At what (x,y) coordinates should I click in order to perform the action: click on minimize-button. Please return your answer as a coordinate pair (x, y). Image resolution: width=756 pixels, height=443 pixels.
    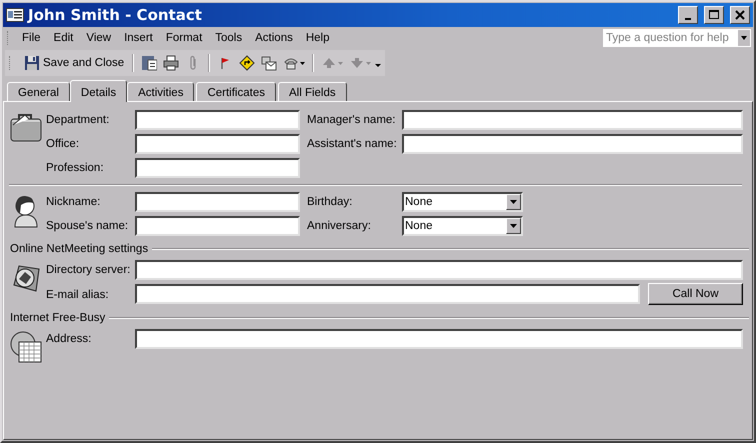
    Looking at the image, I should click on (688, 15).